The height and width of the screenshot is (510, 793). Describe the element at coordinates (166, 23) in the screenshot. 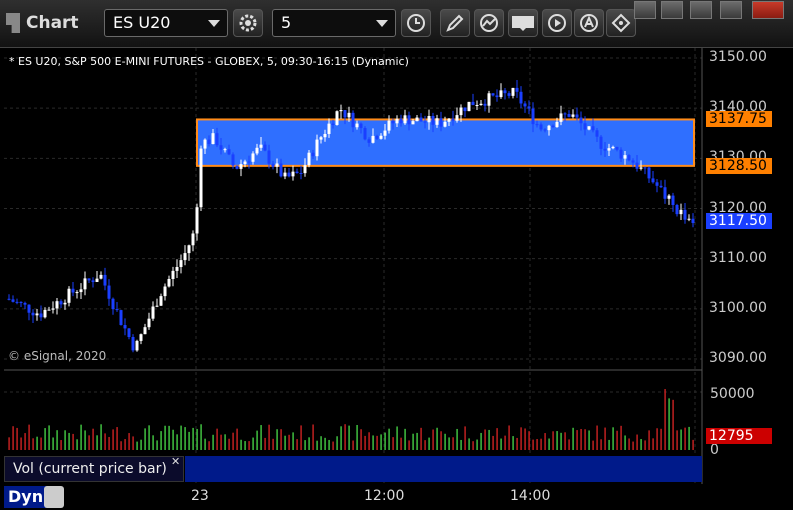

I see `symbol-input: ES U20` at that location.